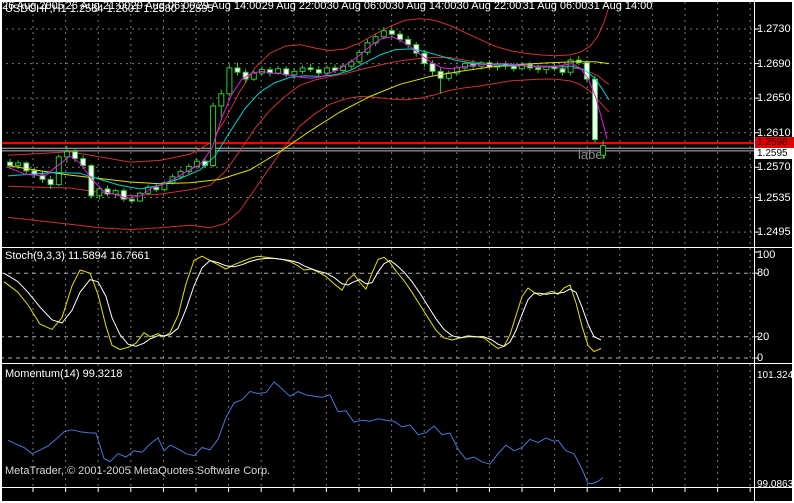  What do you see at coordinates (774, 29) in the screenshot?
I see `price-axis-label: 1.2730` at bounding box center [774, 29].